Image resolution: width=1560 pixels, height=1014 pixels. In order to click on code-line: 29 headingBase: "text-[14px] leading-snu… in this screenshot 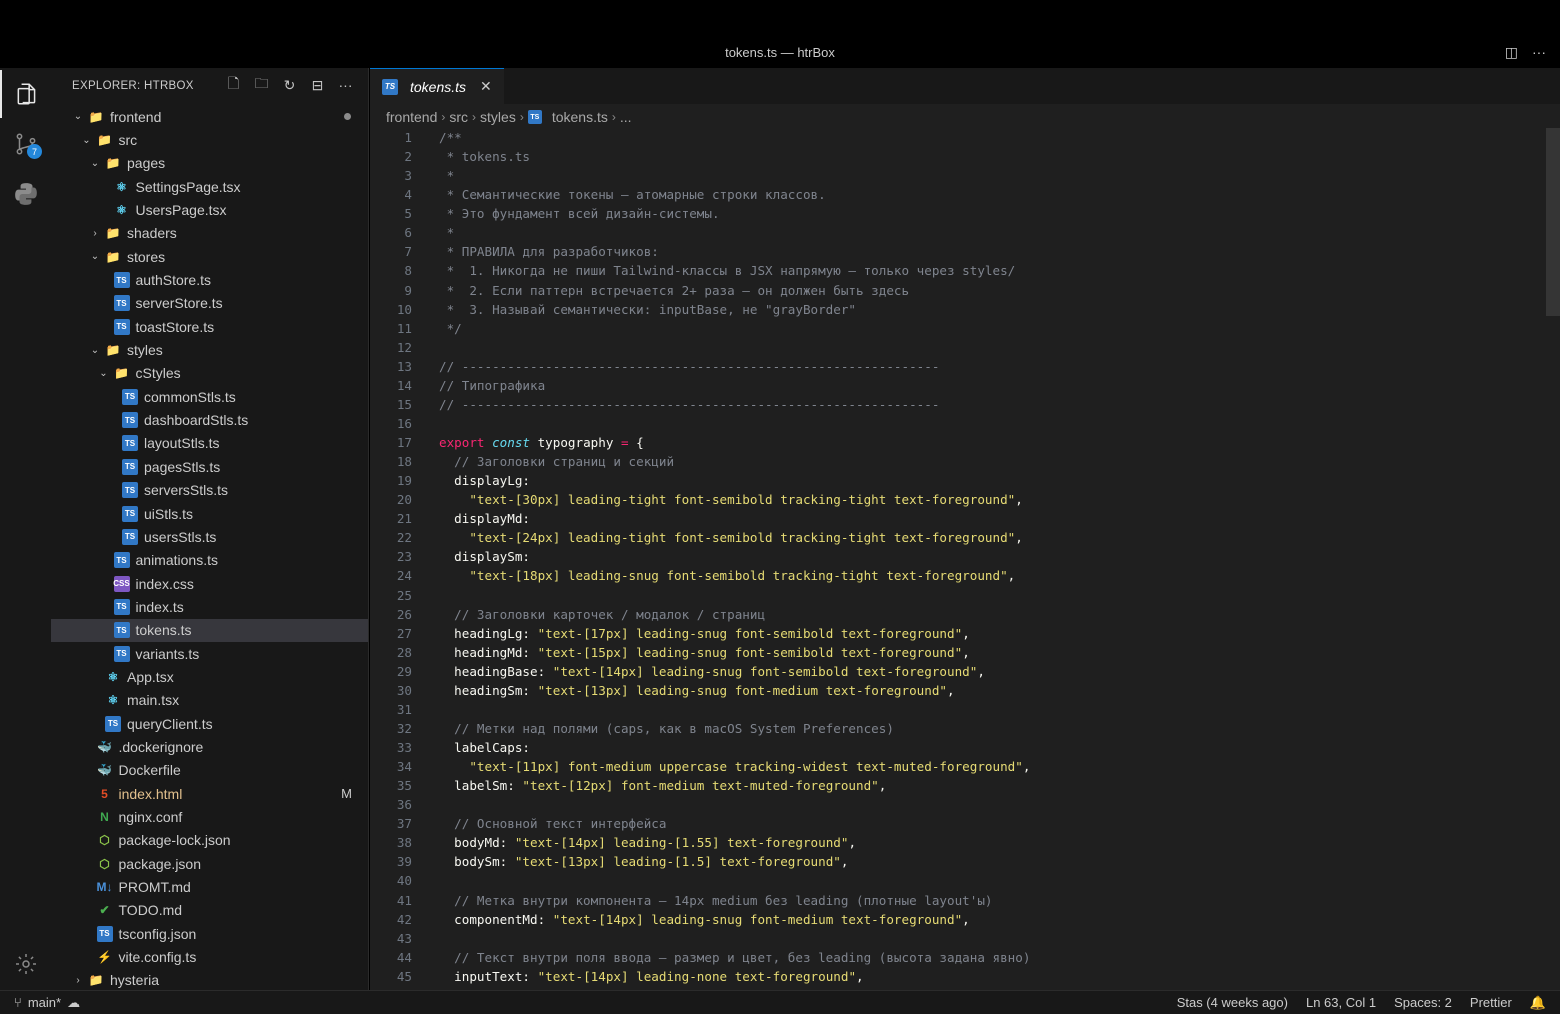, I will do `click(957, 671)`.